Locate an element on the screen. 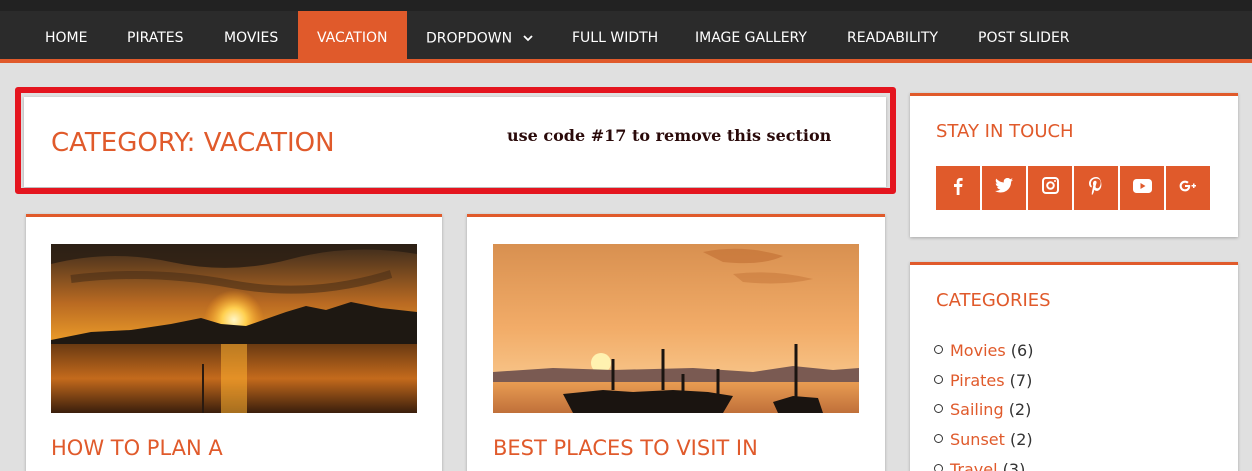 Image resolution: width=1252 pixels, height=471 pixels. facebook-button is located at coordinates (958, 188).